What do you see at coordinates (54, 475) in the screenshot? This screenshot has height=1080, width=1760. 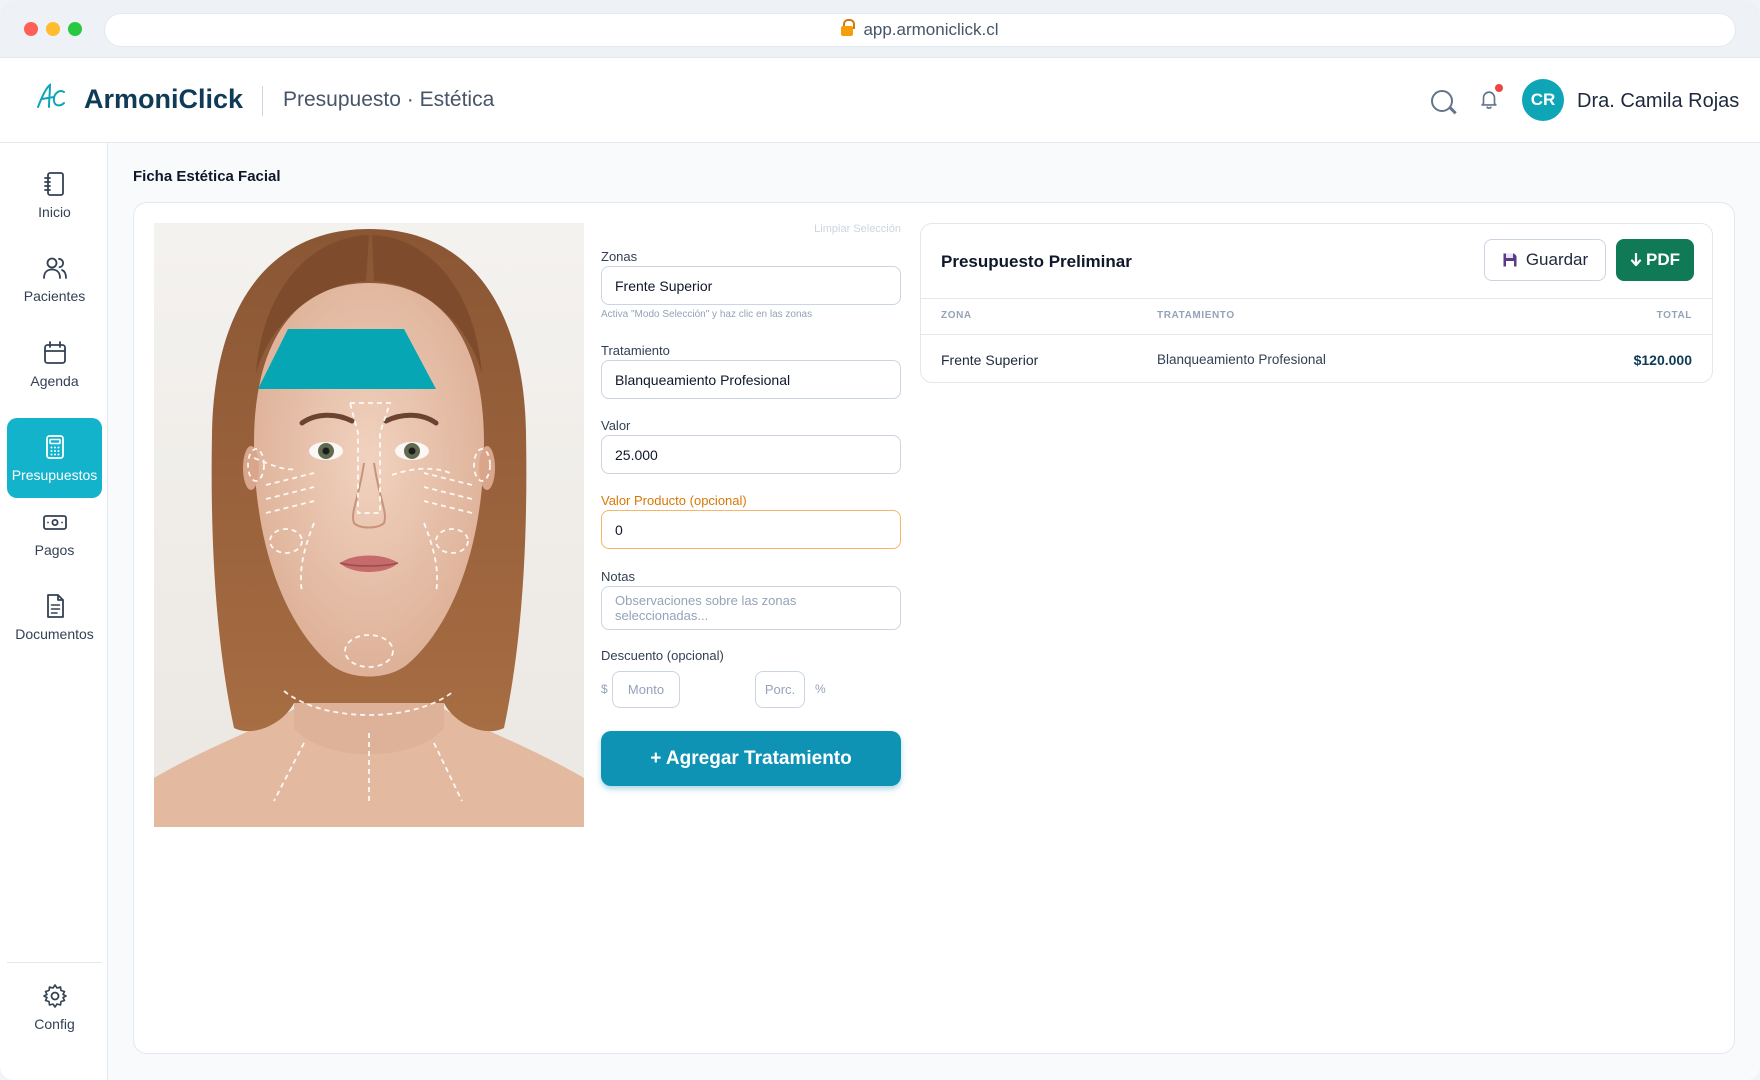 I see `sidebar-item-label: Presupuestos` at bounding box center [54, 475].